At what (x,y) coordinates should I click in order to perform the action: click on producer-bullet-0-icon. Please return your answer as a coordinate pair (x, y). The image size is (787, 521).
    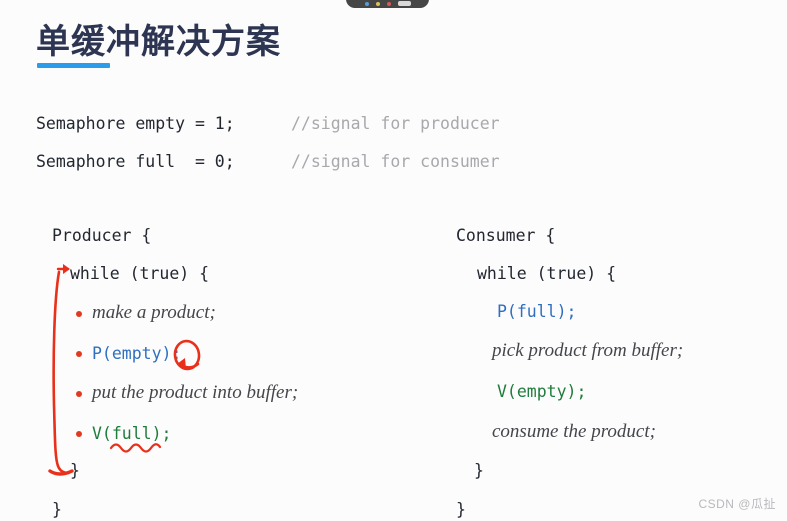
    Looking at the image, I should click on (79, 314).